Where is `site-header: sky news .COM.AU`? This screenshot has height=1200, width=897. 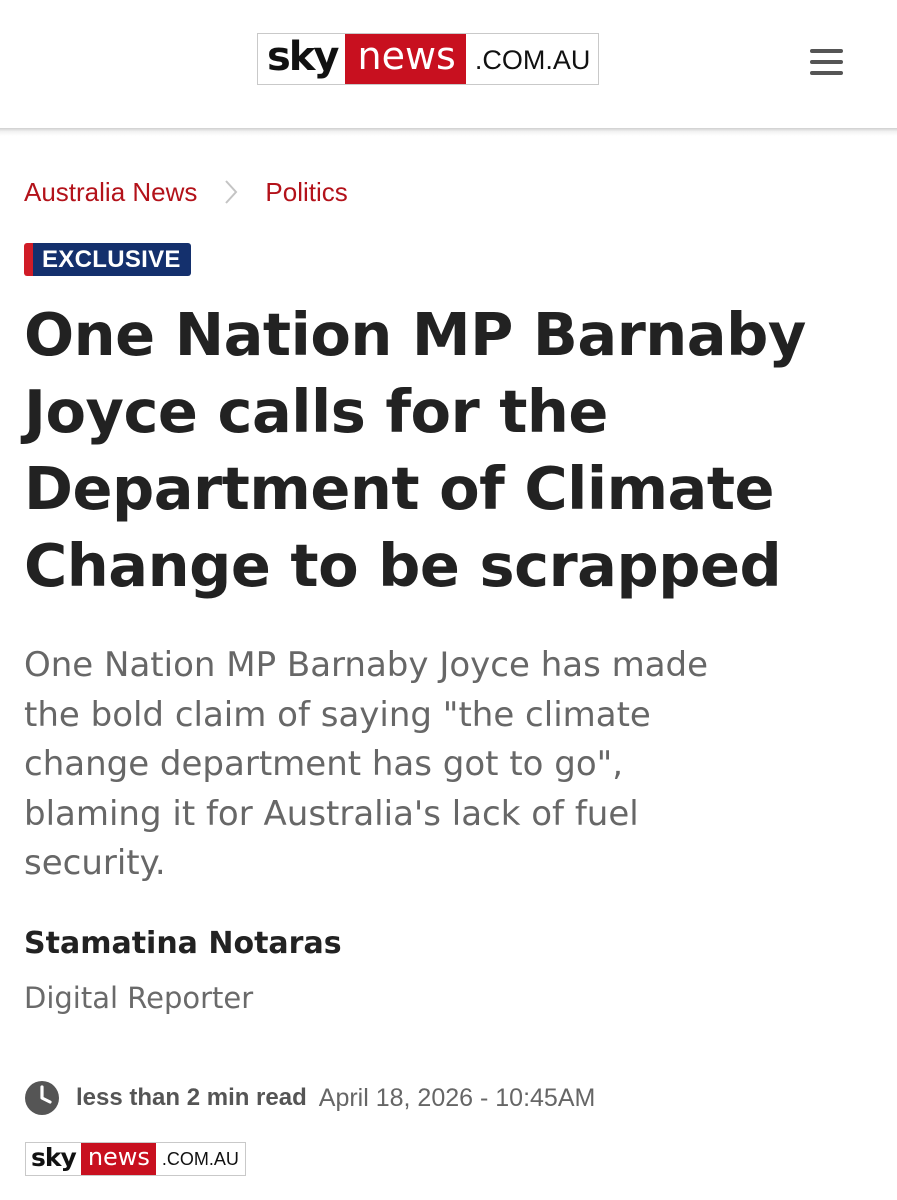 site-header: sky news .COM.AU is located at coordinates (448, 65).